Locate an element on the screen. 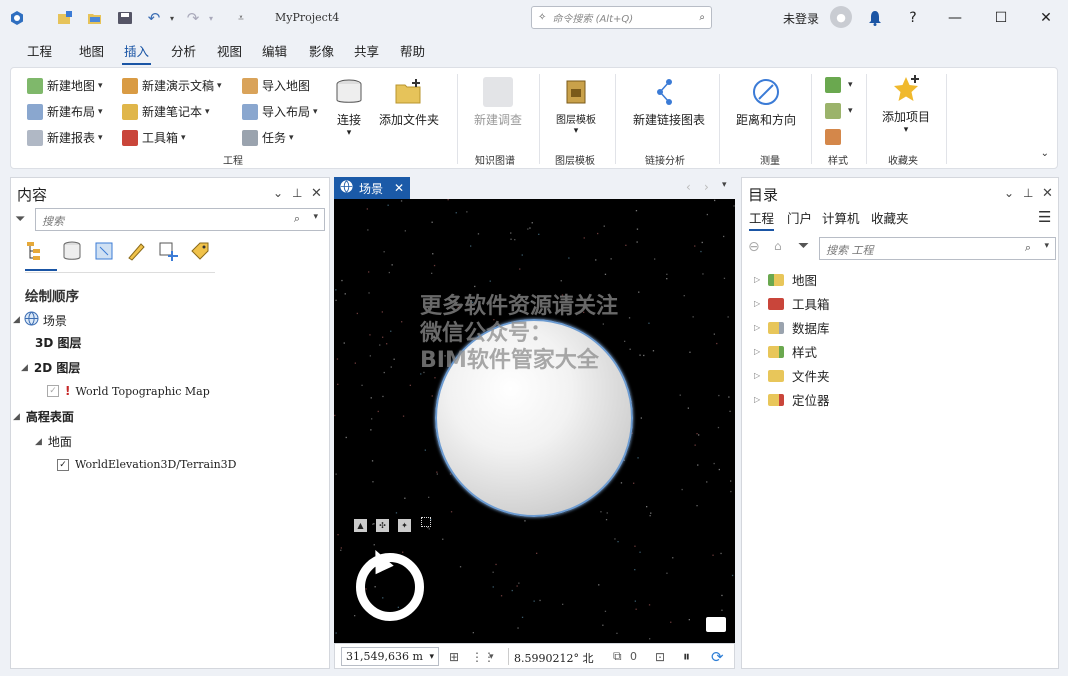 This screenshot has height=676, width=1068. command-search-input: ✧ 命令搜索 (Alt+Q) ⌕ is located at coordinates (621, 17).